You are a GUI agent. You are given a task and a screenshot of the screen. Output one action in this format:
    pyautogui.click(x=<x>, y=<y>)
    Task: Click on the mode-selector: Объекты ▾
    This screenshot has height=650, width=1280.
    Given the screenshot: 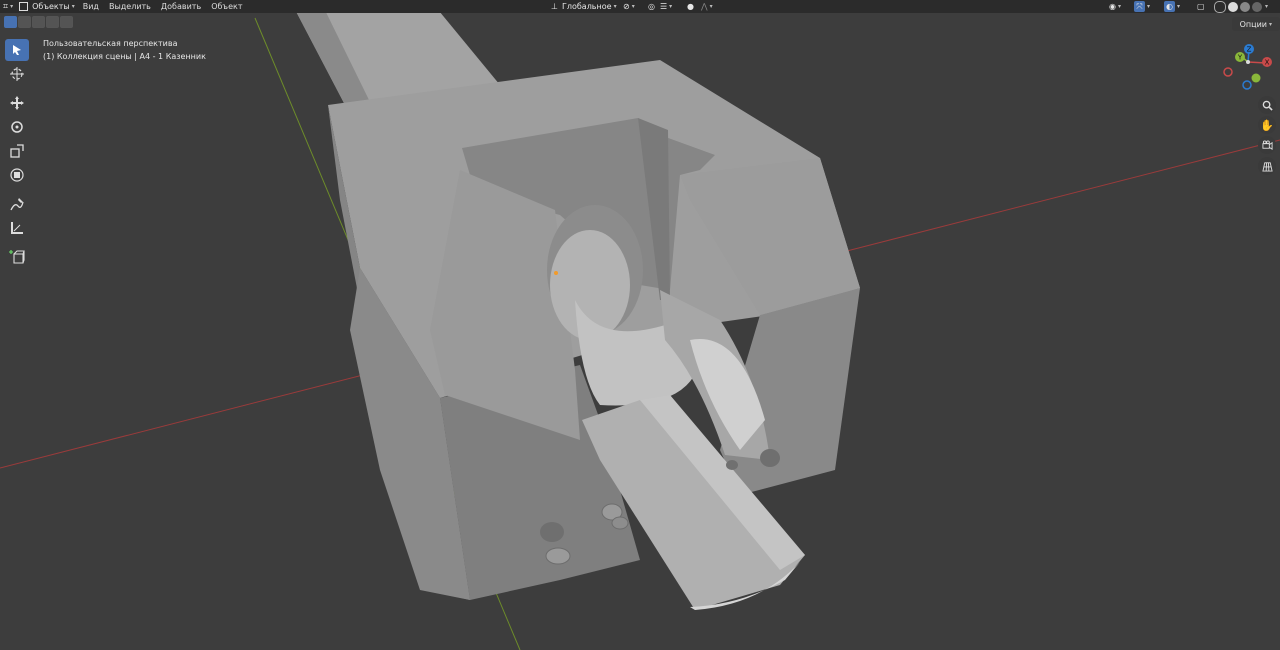 What is the action you would take?
    pyautogui.click(x=47, y=6)
    